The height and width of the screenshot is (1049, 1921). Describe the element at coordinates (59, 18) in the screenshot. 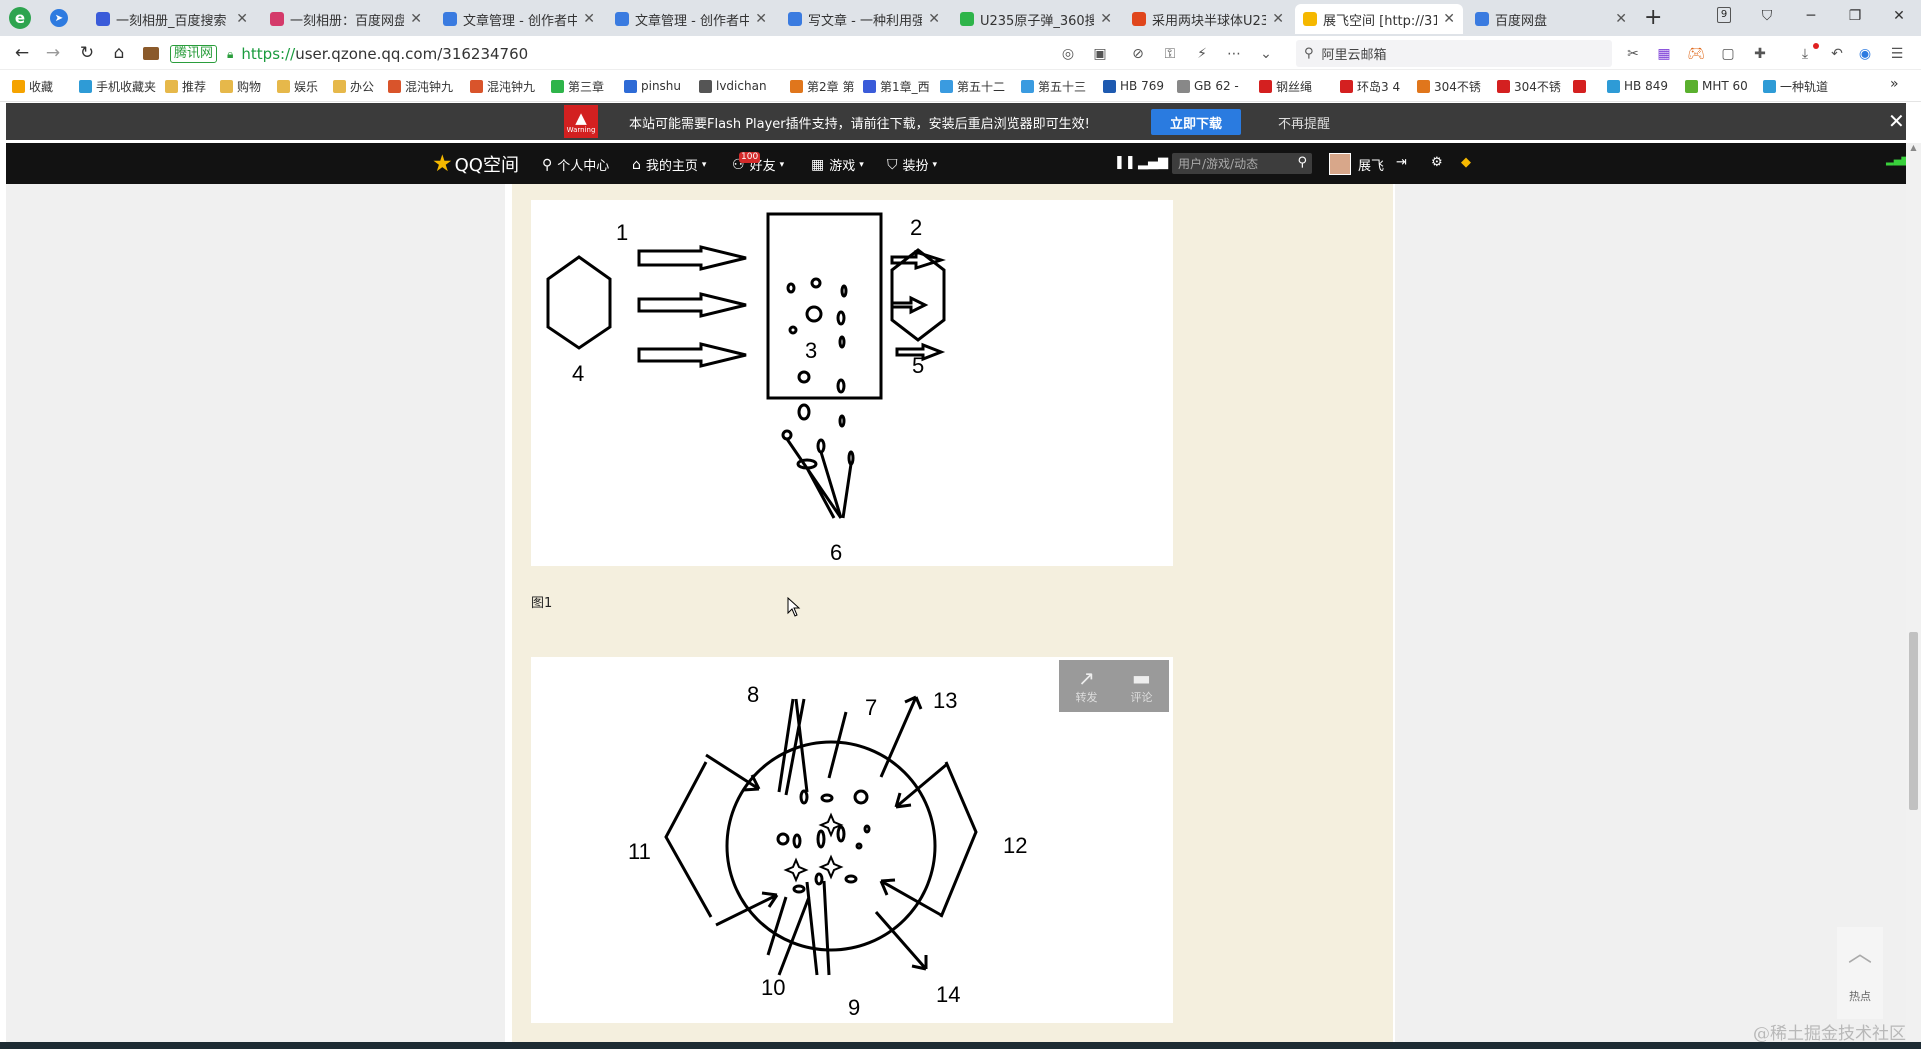

I see `send-icon: ➤` at that location.